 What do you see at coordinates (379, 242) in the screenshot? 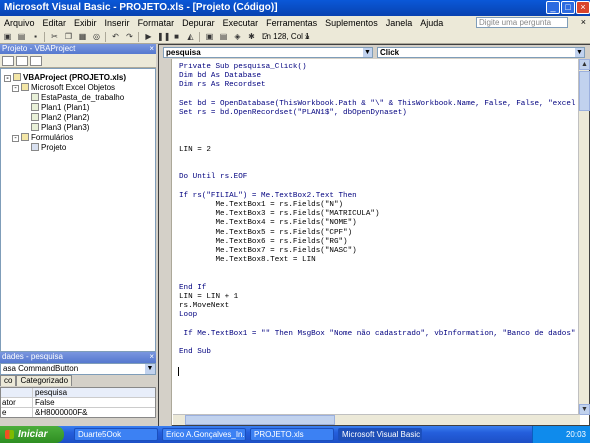
I see `code-line: Me.TextBox6 = rs.Fields("RG")` at bounding box center [379, 242].